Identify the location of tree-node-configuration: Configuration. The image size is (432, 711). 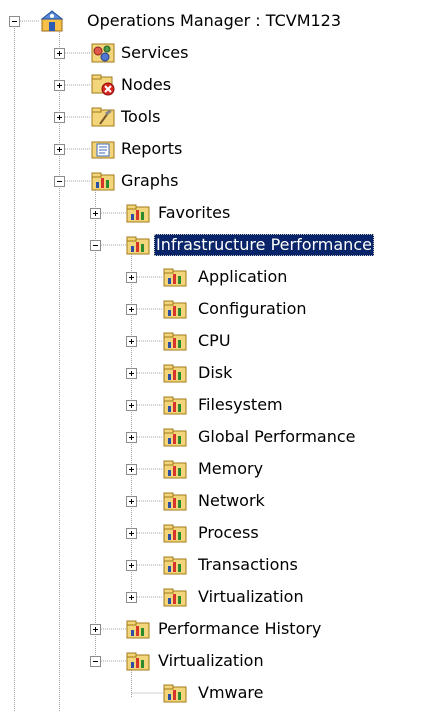
(216, 309).